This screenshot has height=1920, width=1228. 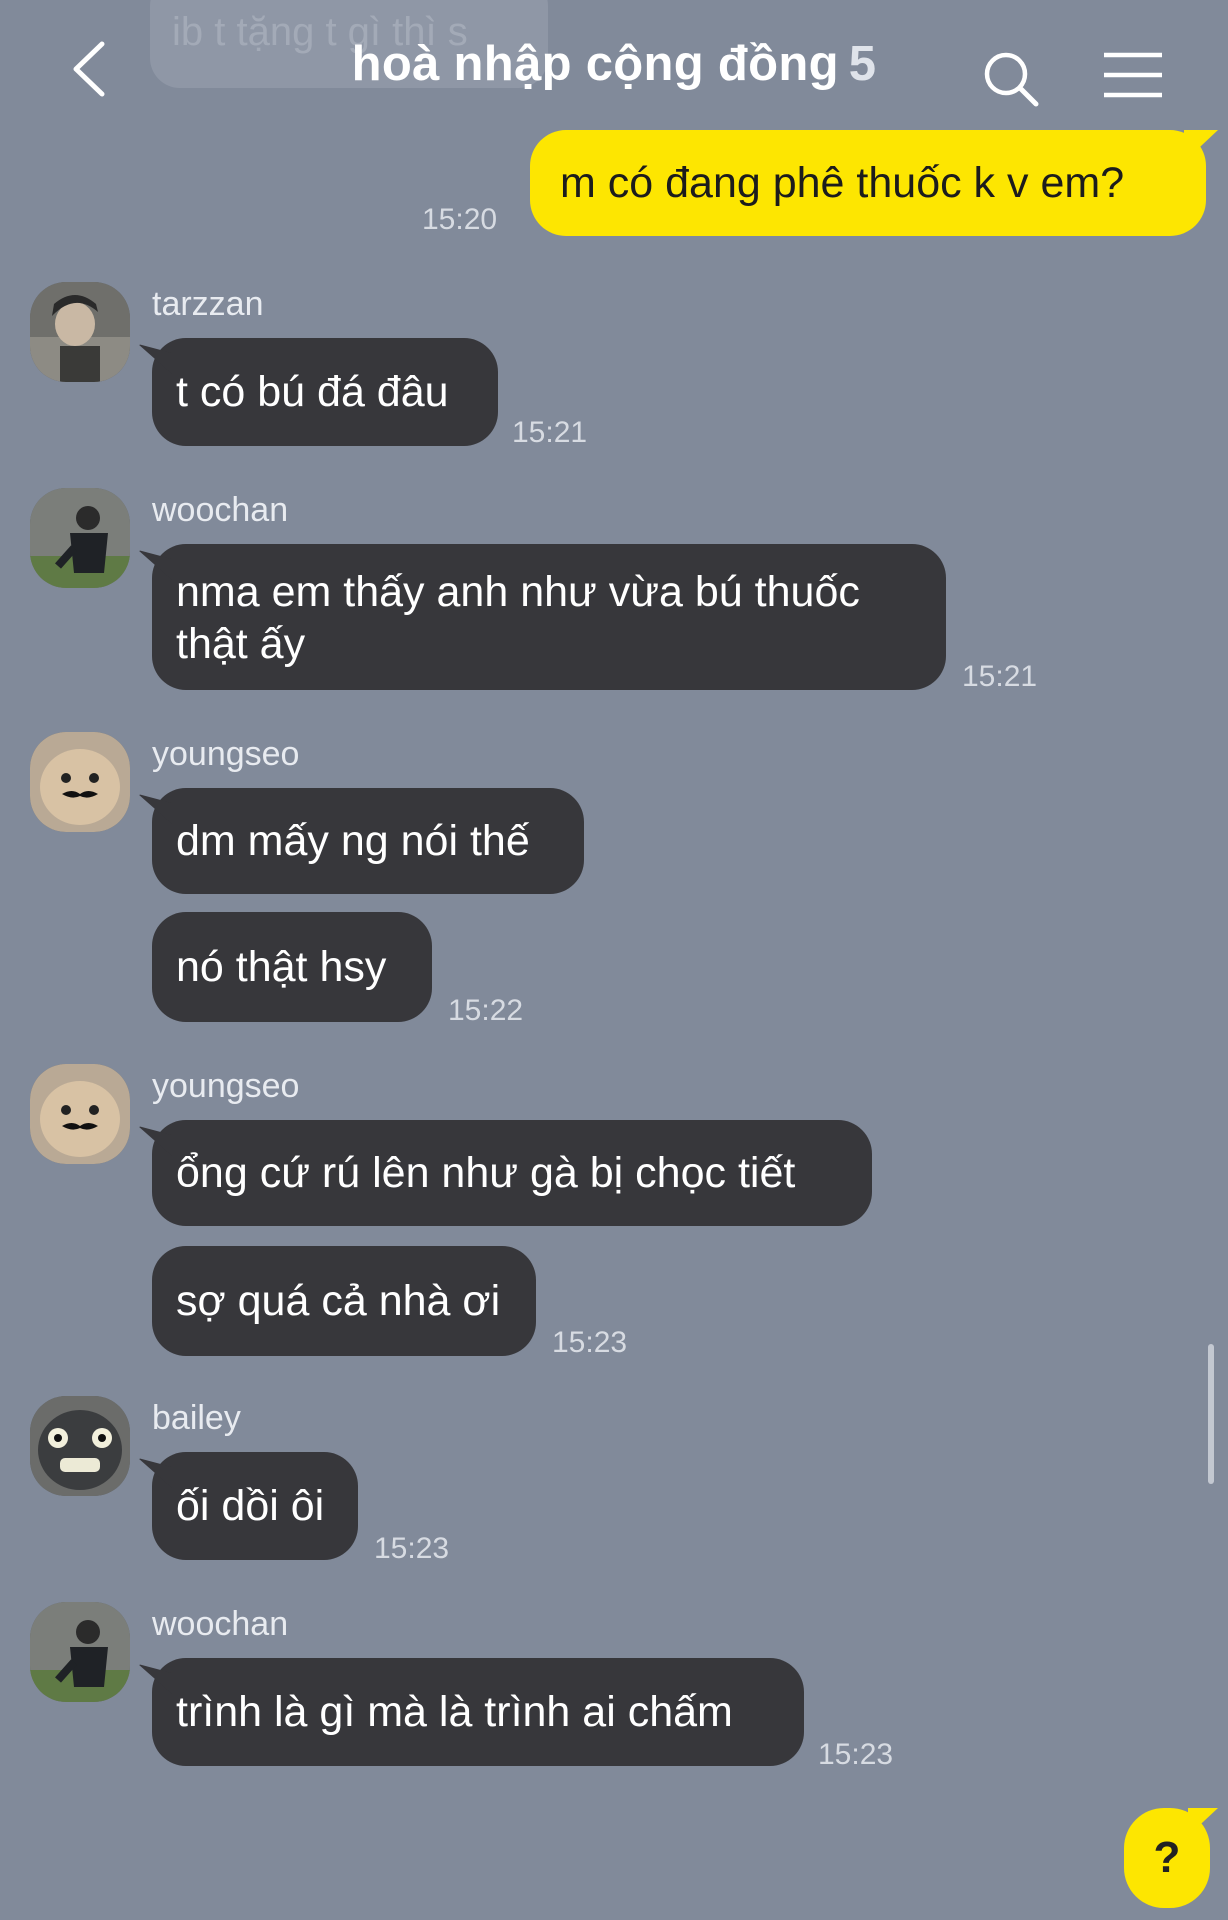 I want to click on message-bubble: ối dồi ôi, so click(x=255, y=1506).